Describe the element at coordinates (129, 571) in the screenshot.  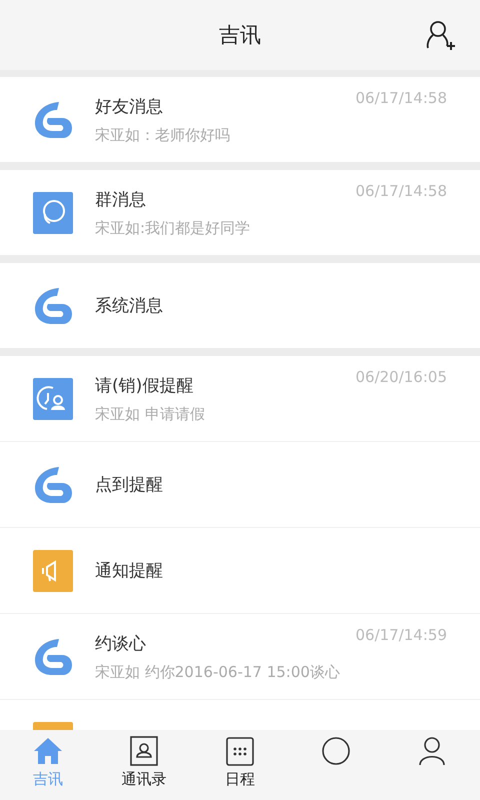
I see `row-title: 通知提醒` at that location.